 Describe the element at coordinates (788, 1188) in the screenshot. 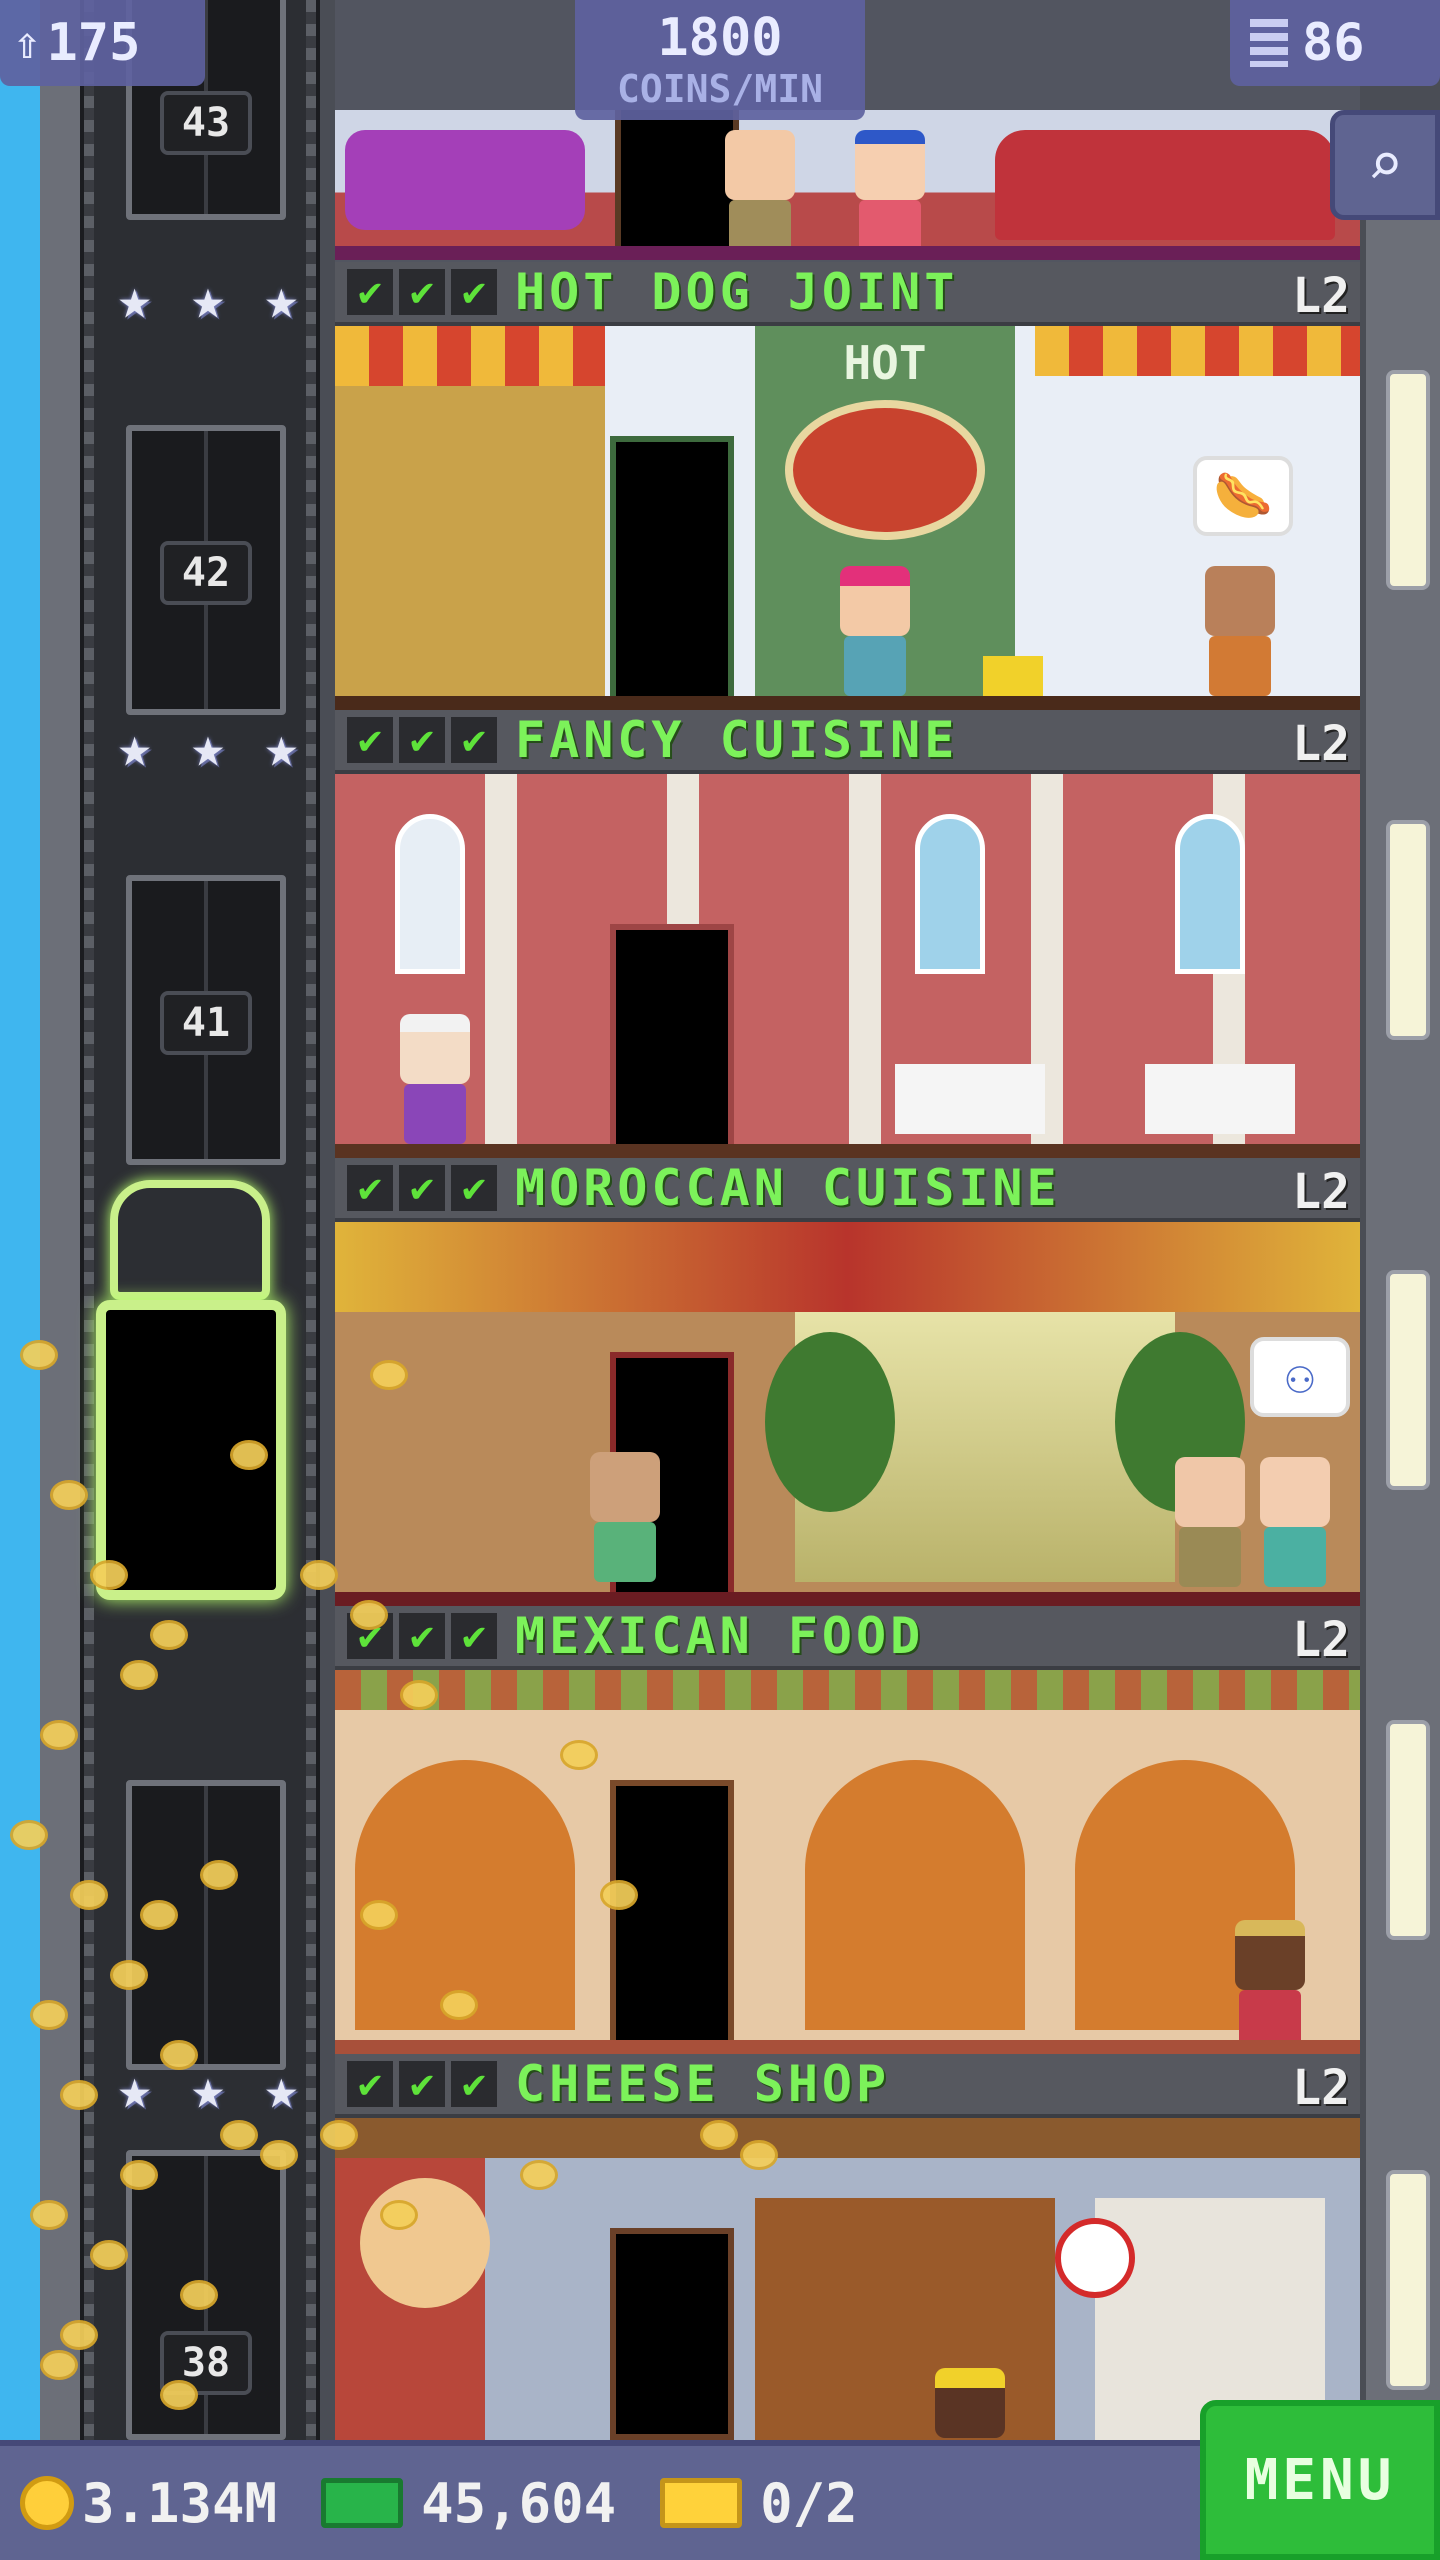

I see `floor-name: MOROCCAN CUISINE` at that location.